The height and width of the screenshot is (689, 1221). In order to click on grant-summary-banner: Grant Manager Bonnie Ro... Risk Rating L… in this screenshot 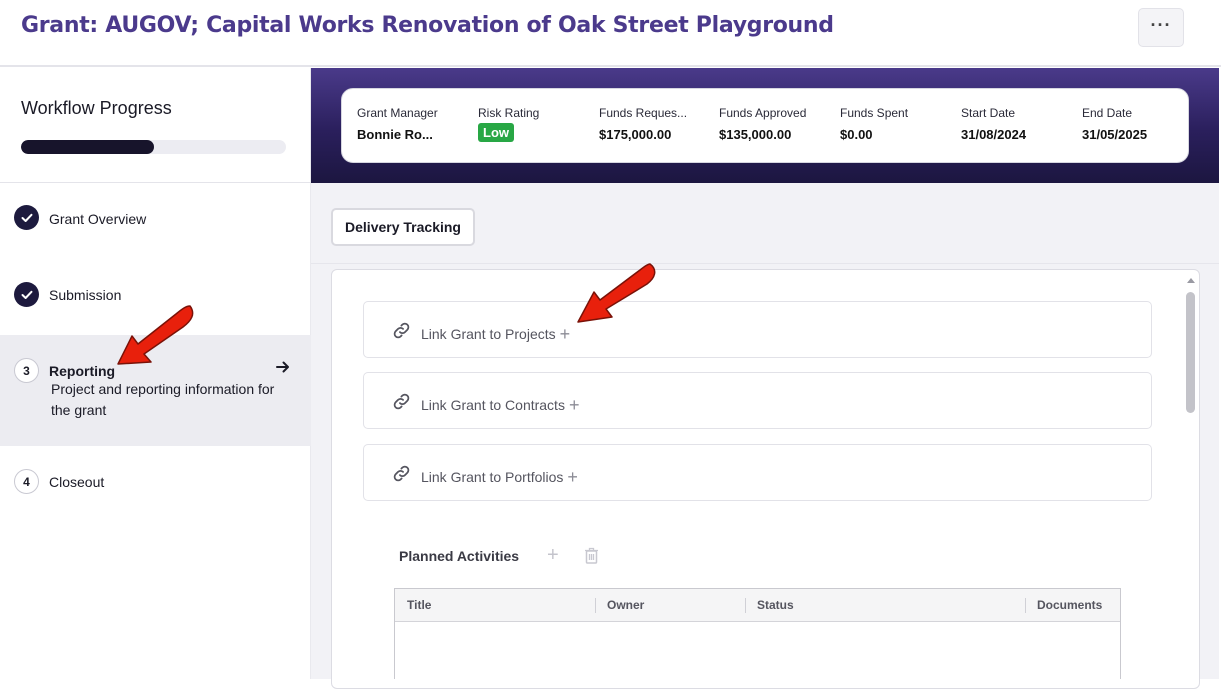, I will do `click(765, 125)`.